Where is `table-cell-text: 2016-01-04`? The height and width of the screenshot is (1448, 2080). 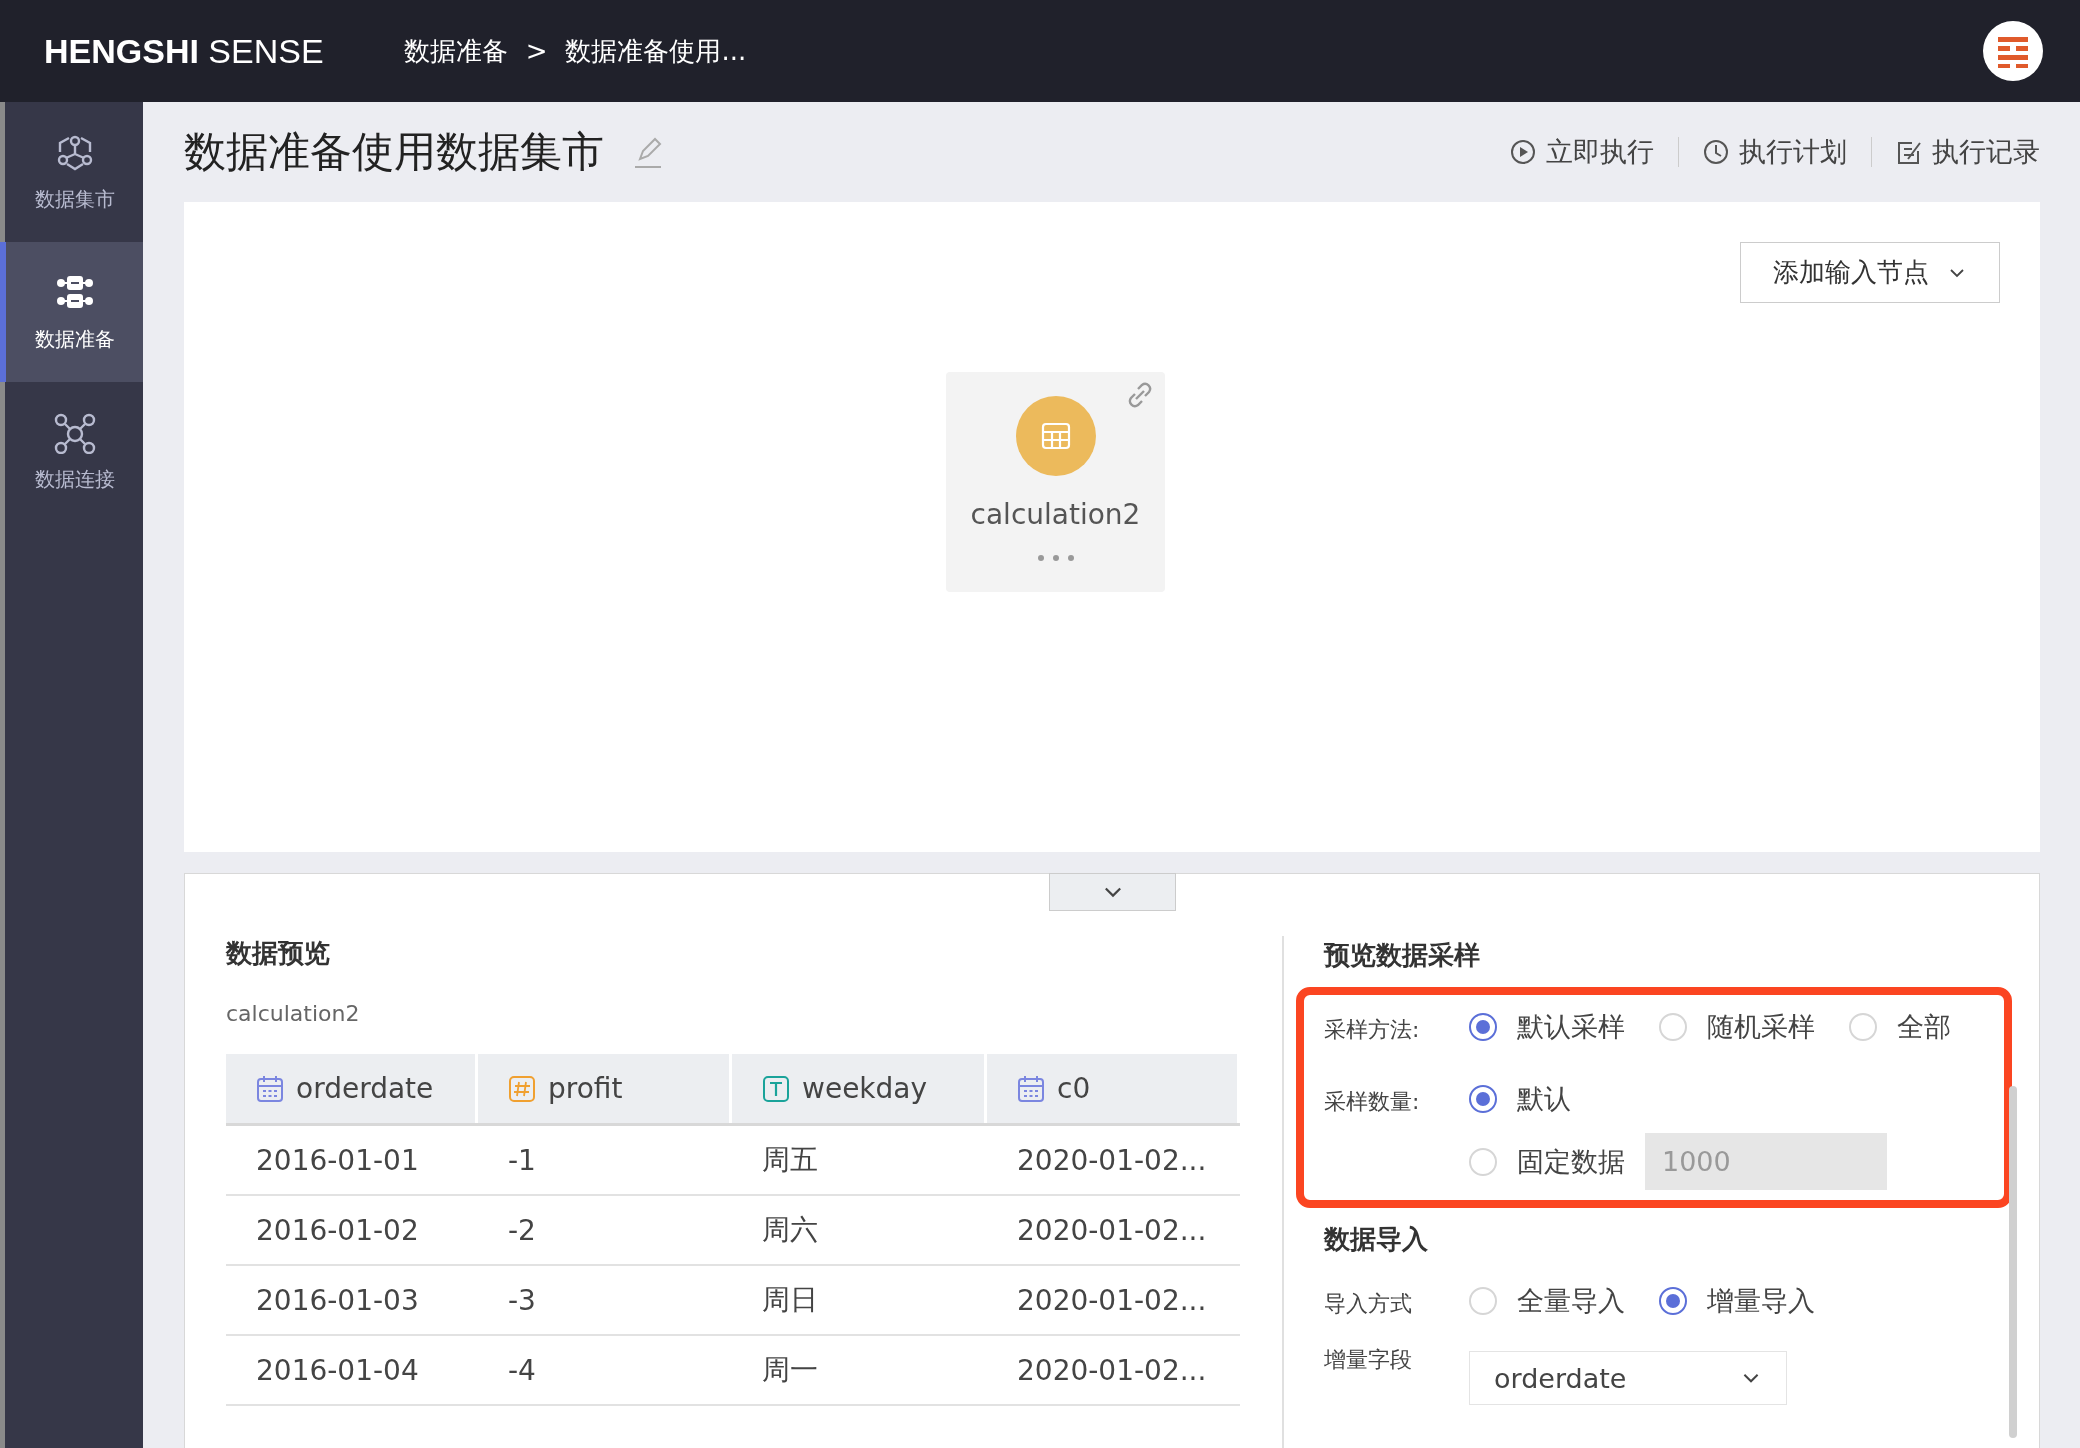 table-cell-text: 2016-01-04 is located at coordinates (337, 1370).